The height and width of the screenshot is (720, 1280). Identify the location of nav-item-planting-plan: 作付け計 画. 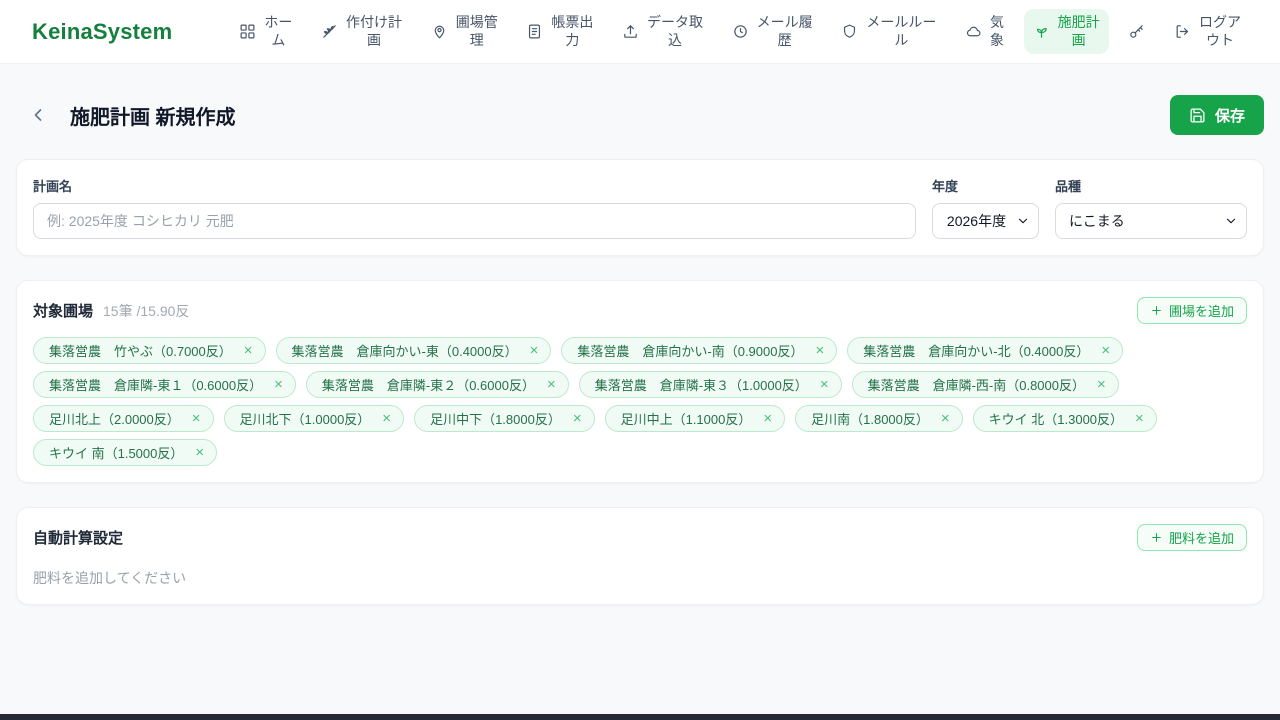
(361, 32).